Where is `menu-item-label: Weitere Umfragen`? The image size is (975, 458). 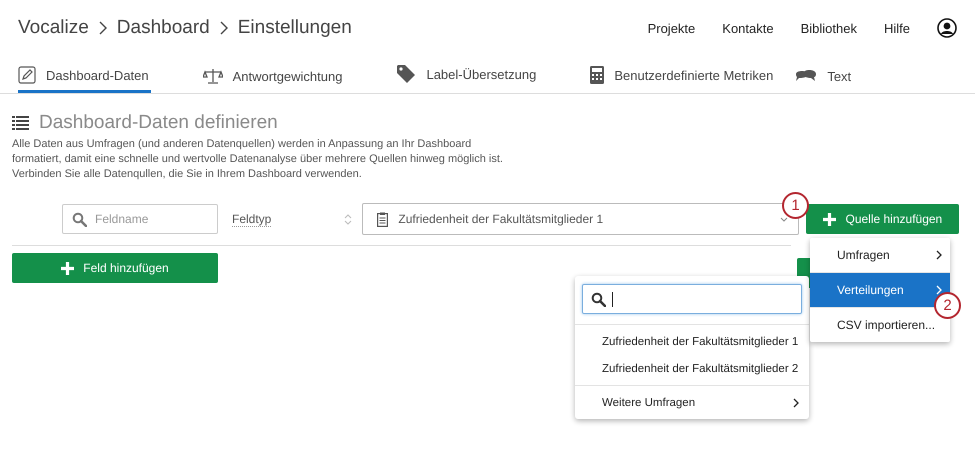
menu-item-label: Weitere Umfragen is located at coordinates (649, 402).